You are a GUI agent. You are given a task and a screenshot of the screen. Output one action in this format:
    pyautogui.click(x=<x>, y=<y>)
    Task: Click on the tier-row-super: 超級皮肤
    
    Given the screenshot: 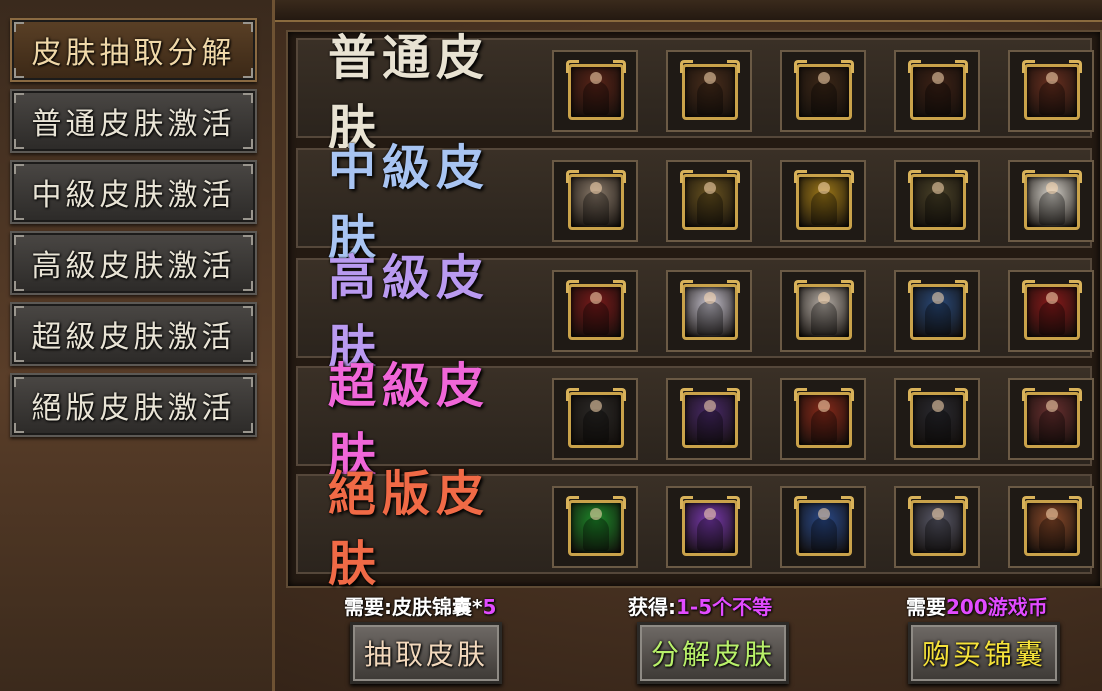 What is the action you would take?
    pyautogui.click(x=695, y=421)
    